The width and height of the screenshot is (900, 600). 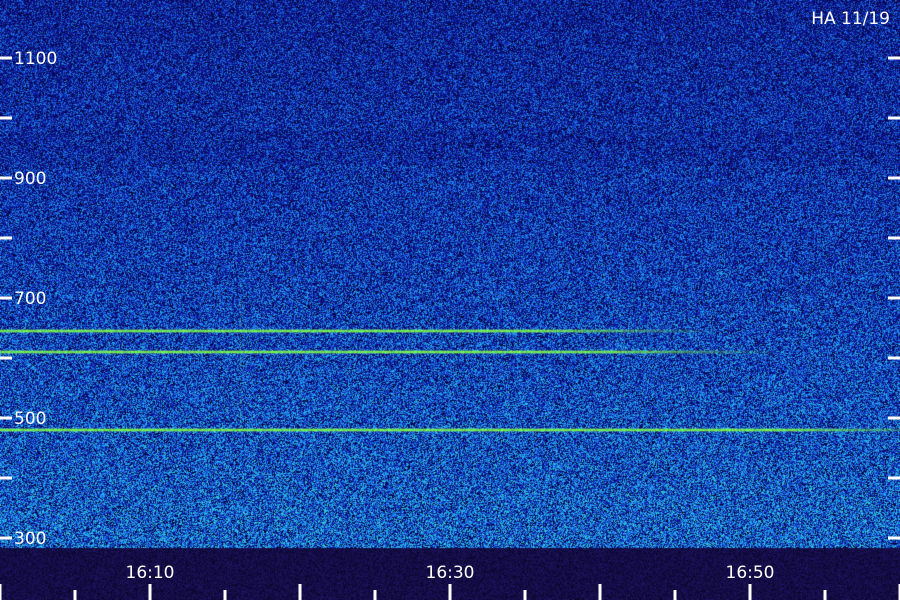 I want to click on y-tick-labels: 1100 900 700 500 300, so click(x=35, y=299).